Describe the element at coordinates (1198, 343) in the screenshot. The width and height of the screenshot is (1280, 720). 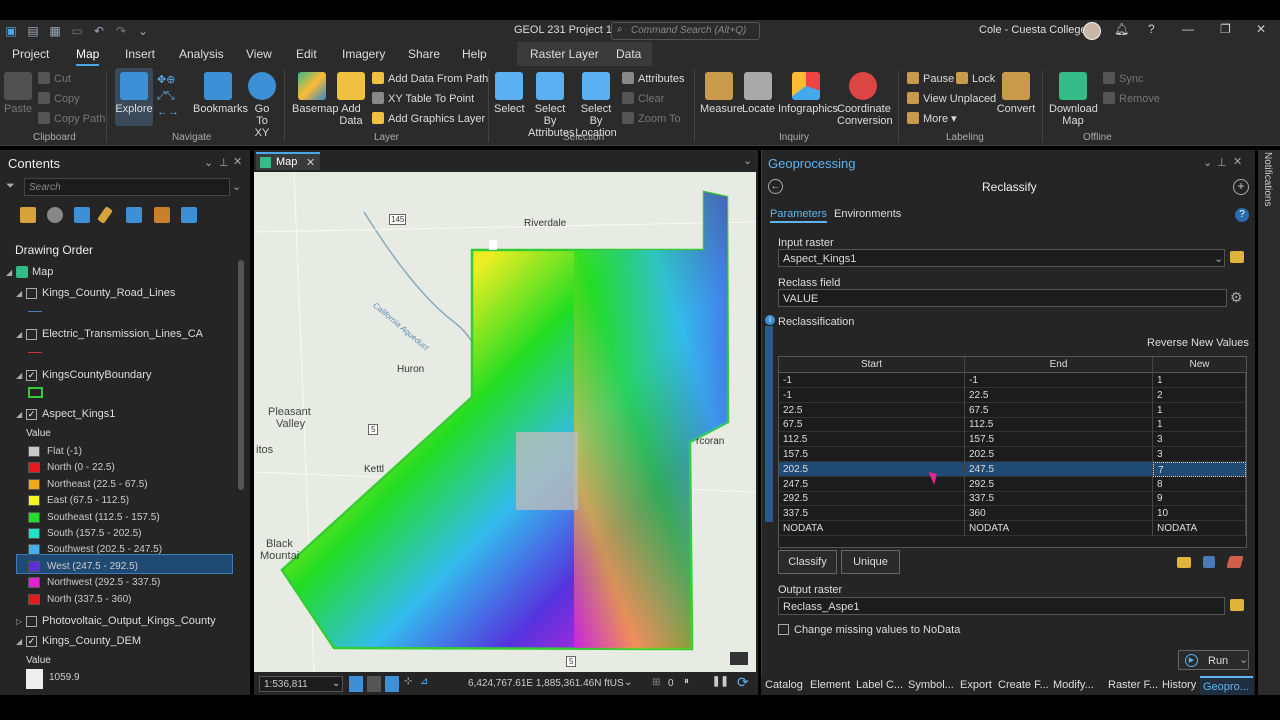
I see `reverse-new-values-button: Reverse New Values` at that location.